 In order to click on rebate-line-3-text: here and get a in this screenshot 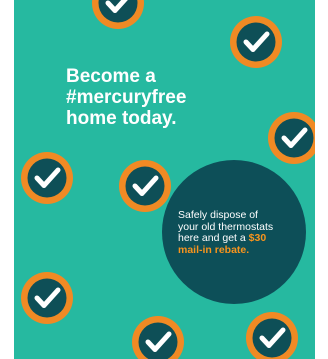, I will do `click(213, 238)`.